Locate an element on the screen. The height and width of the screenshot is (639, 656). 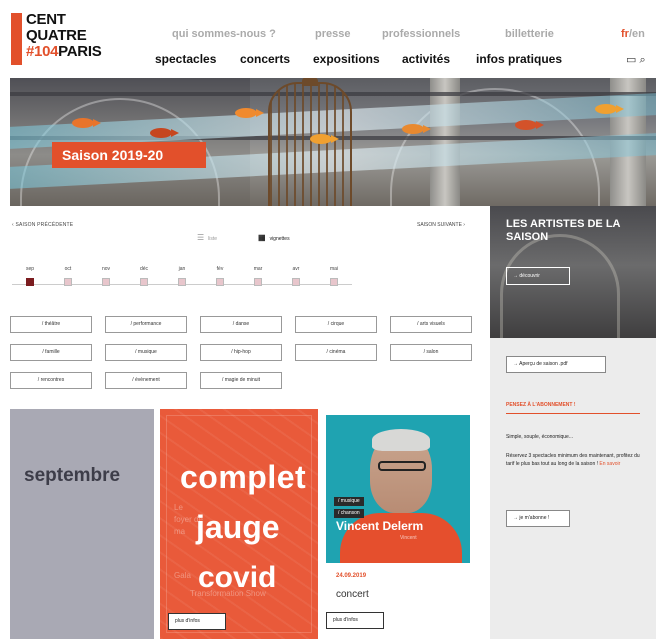
nav-link-qui-sommes-nous: qui sommes-nous ? is located at coordinates (224, 34).